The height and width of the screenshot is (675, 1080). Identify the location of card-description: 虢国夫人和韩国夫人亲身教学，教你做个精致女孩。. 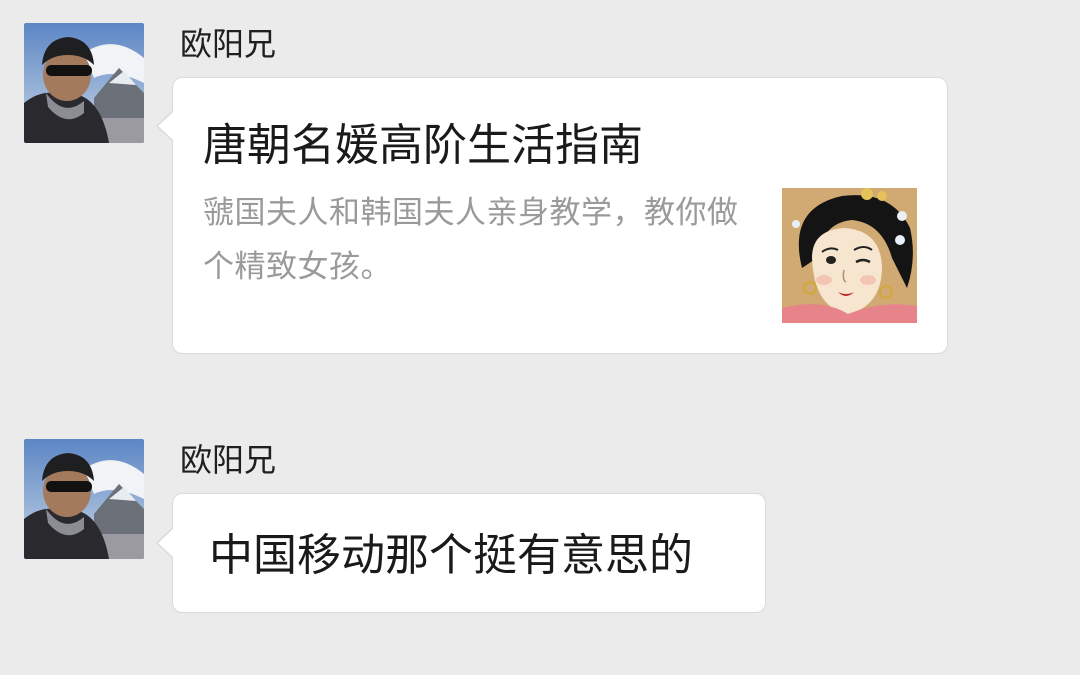
(471, 240).